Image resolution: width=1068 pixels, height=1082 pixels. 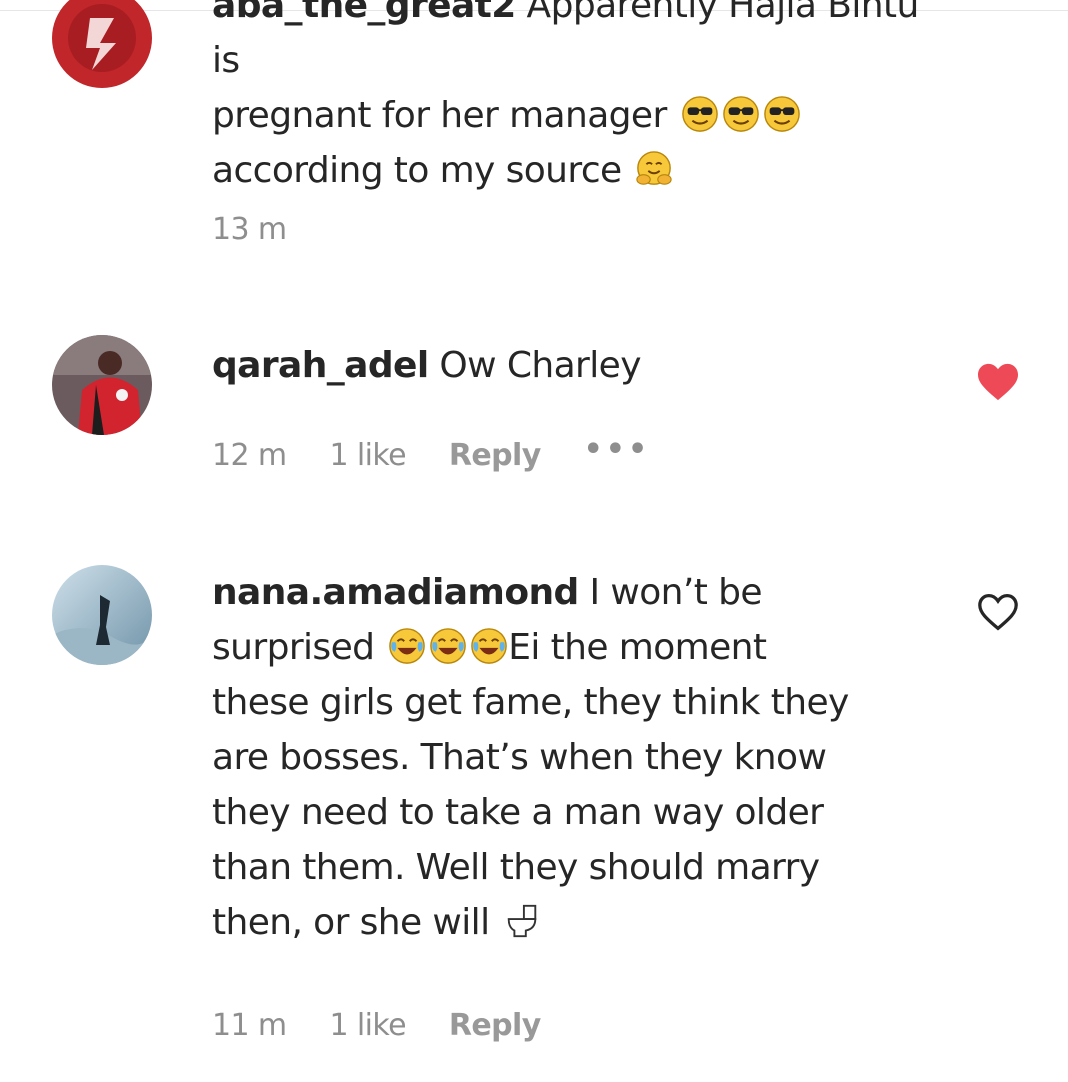 What do you see at coordinates (364, 13) in the screenshot?
I see `comment-username: aba_the_great2` at bounding box center [364, 13].